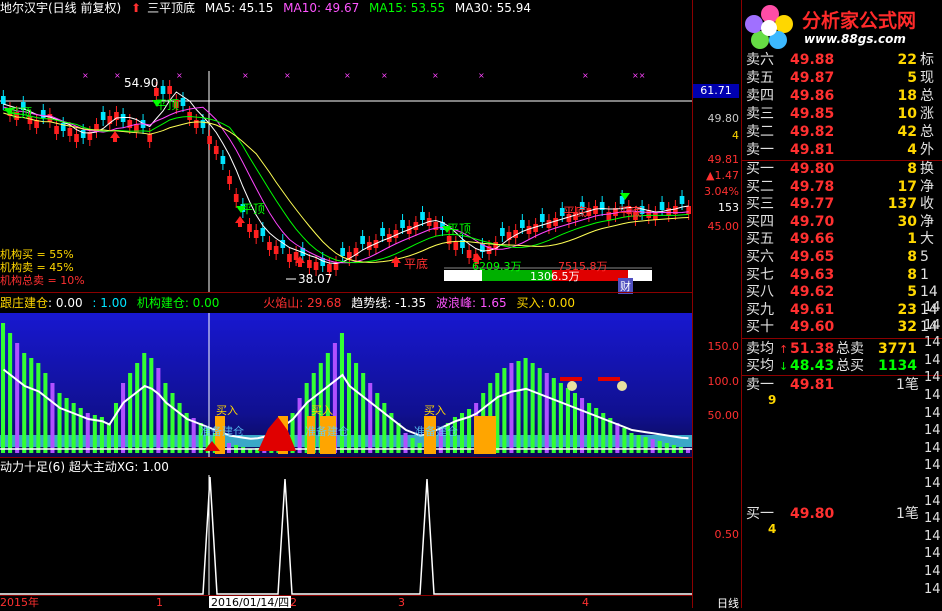  I want to click on date-axis: 2015年 1 2016/01/14/四 2 3 4, so click(346, 601).